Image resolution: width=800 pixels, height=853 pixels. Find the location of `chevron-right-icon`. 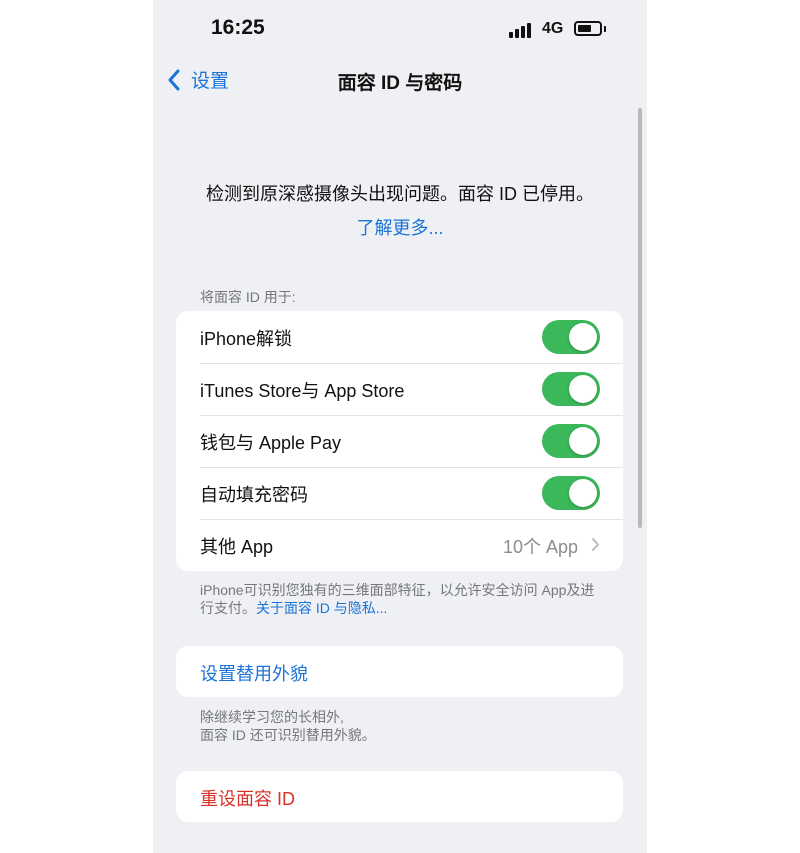

chevron-right-icon is located at coordinates (595, 544).